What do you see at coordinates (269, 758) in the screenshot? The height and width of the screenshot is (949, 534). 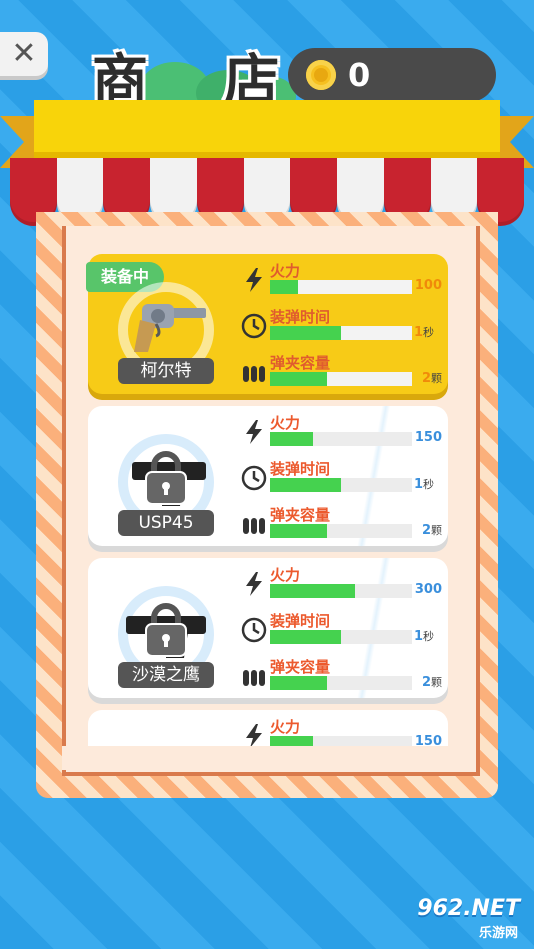 I see `list-bottom-edge` at bounding box center [269, 758].